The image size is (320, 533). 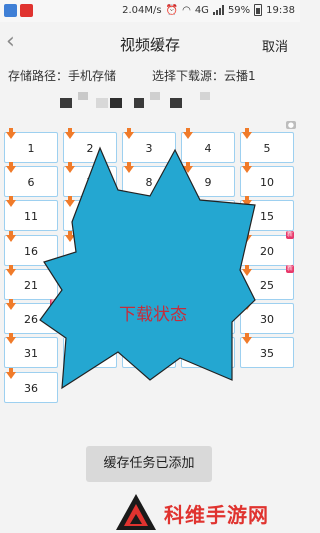 What do you see at coordinates (136, 512) in the screenshot?
I see `watermark-logo` at bounding box center [136, 512].